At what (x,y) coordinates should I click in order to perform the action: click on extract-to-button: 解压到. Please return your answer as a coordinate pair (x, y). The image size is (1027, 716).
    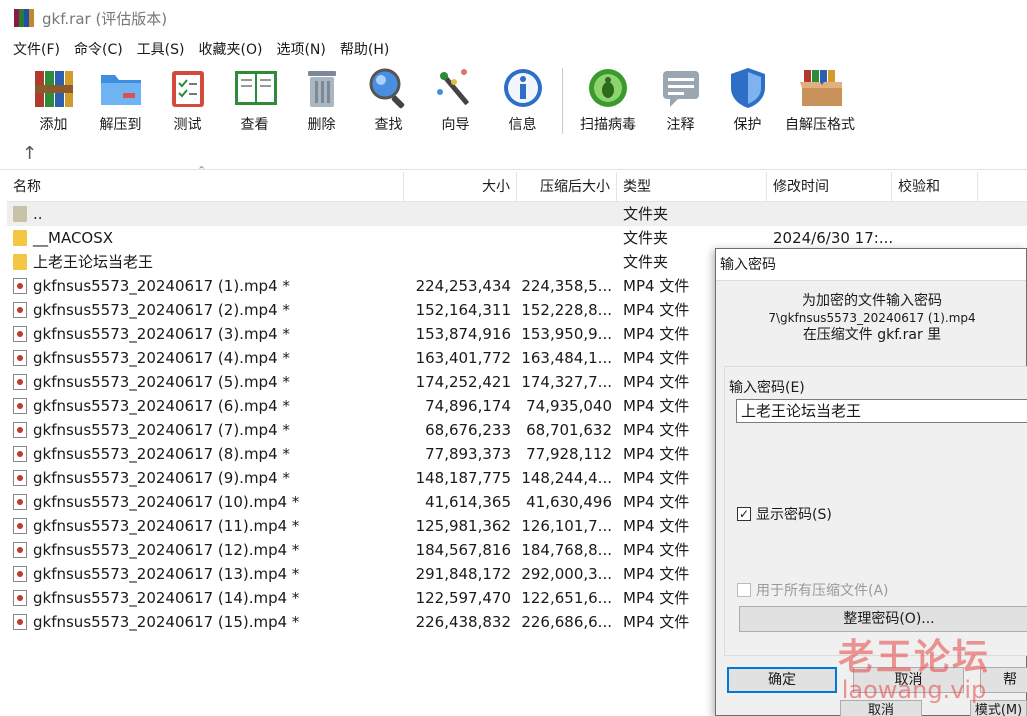
    Looking at the image, I should click on (120, 100).